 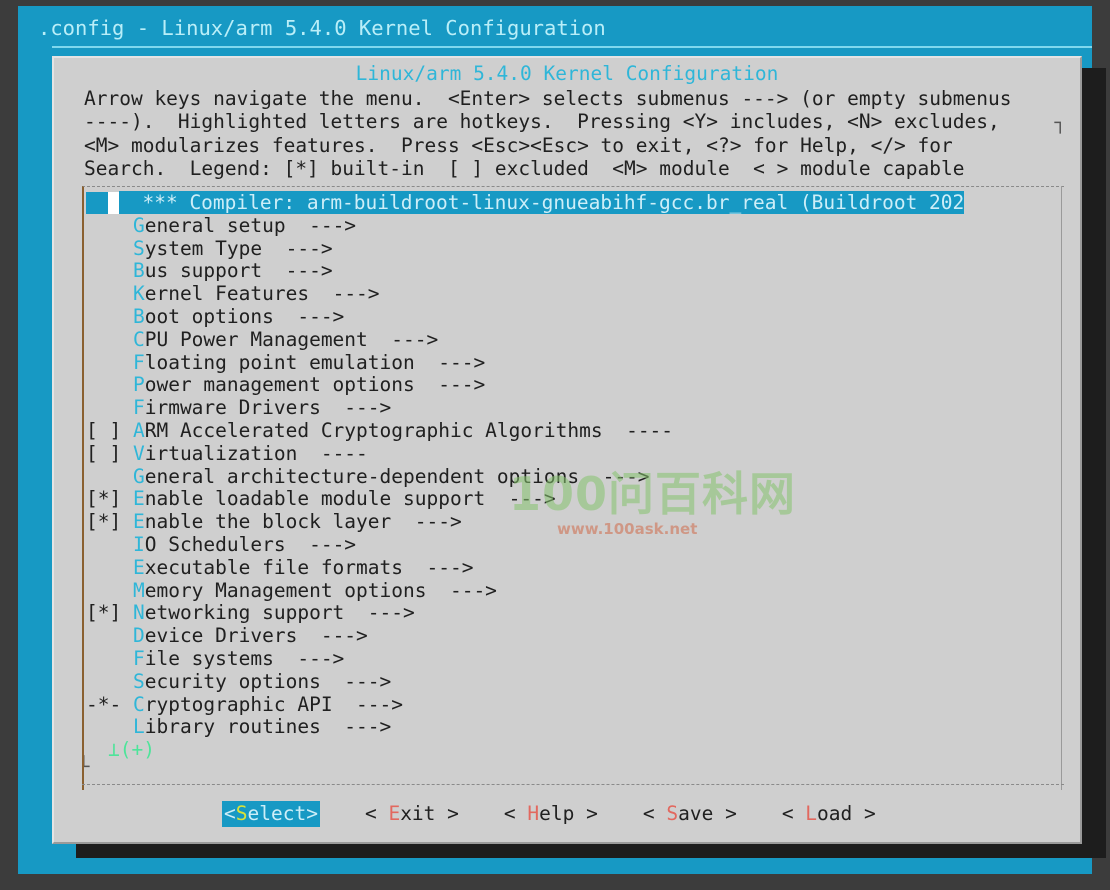 I want to click on menu-item: Floating point emulation --->, so click(x=586, y=362).